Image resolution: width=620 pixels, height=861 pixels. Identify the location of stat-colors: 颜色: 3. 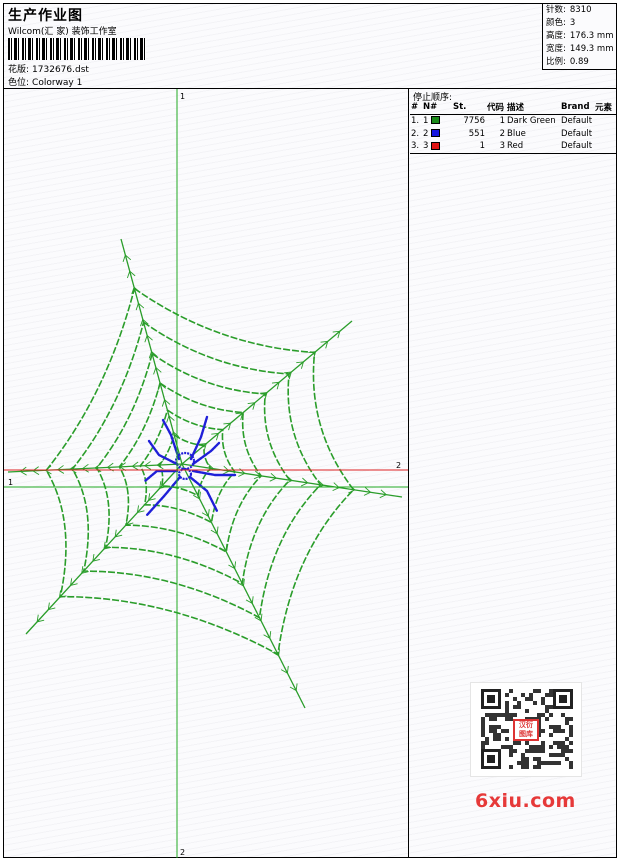
(579, 23).